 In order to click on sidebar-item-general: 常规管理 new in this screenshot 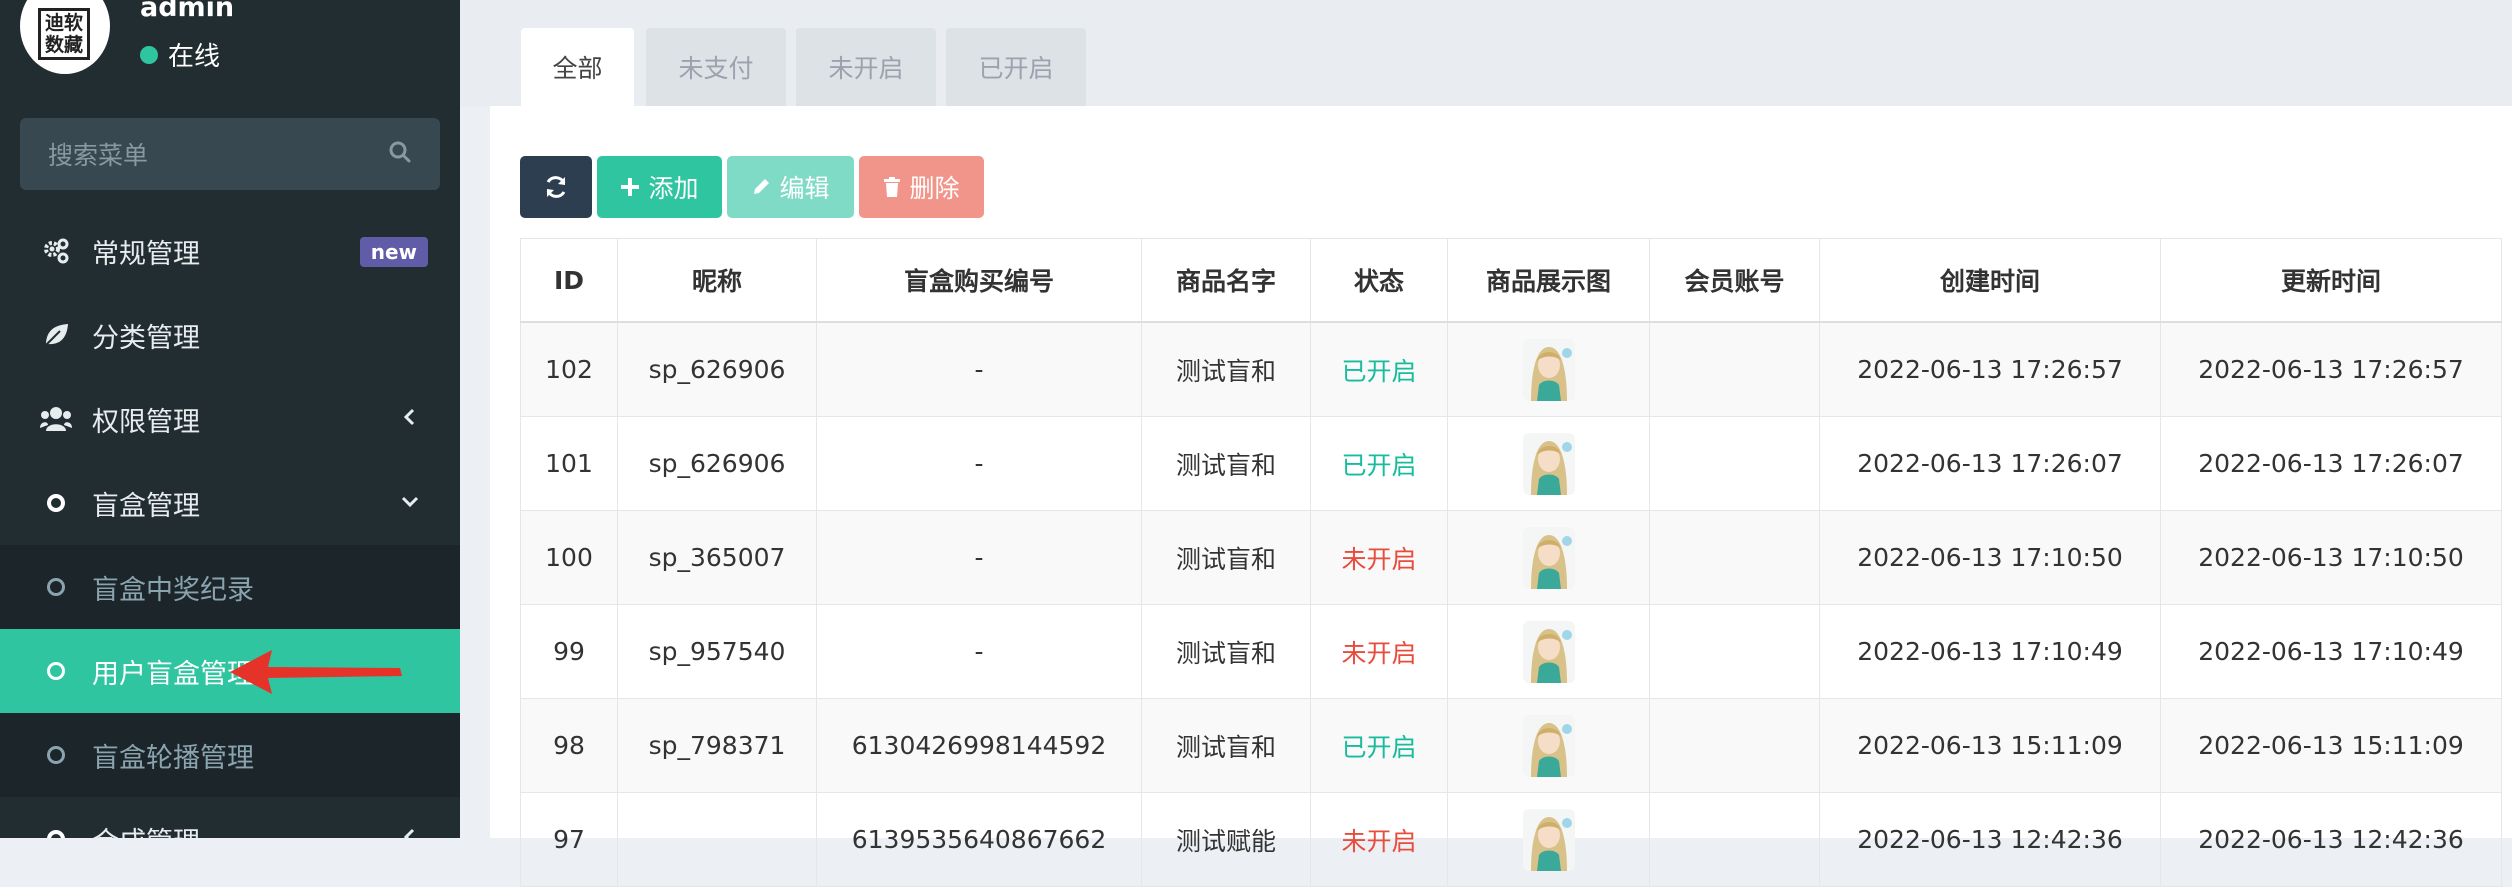, I will do `click(230, 251)`.